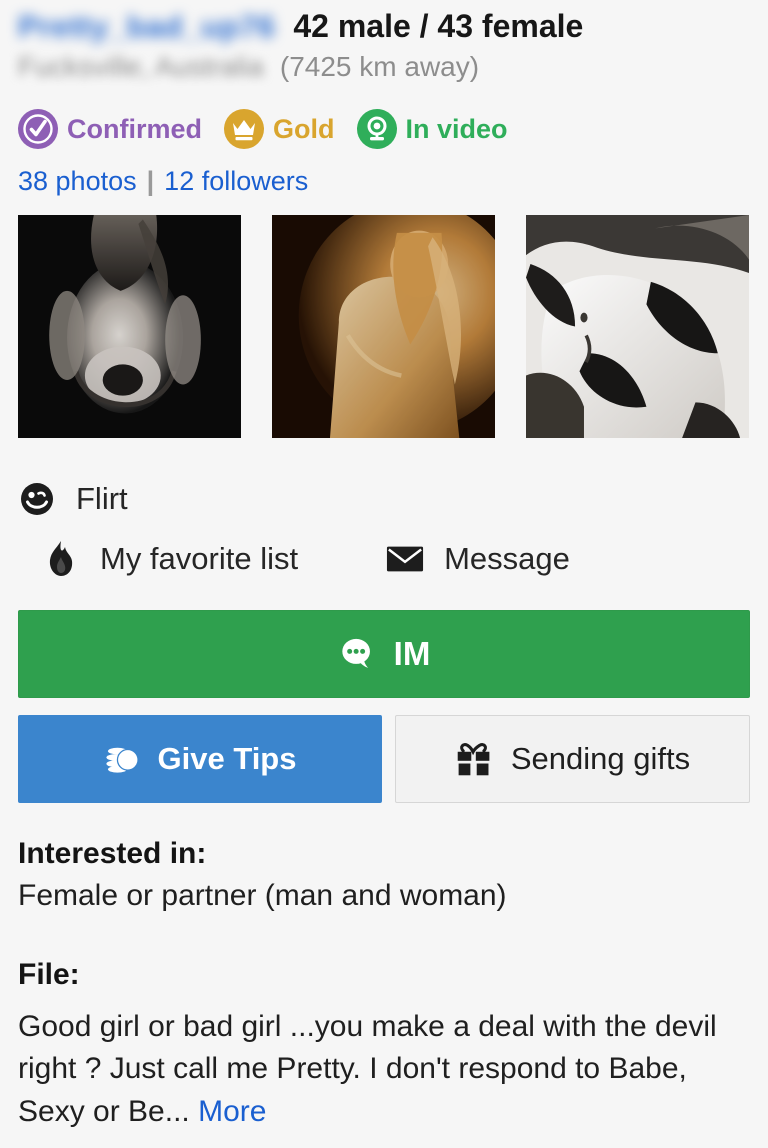 The height and width of the screenshot is (1148, 768). I want to click on sending-gifts-button: Sending gifts, so click(572, 759).